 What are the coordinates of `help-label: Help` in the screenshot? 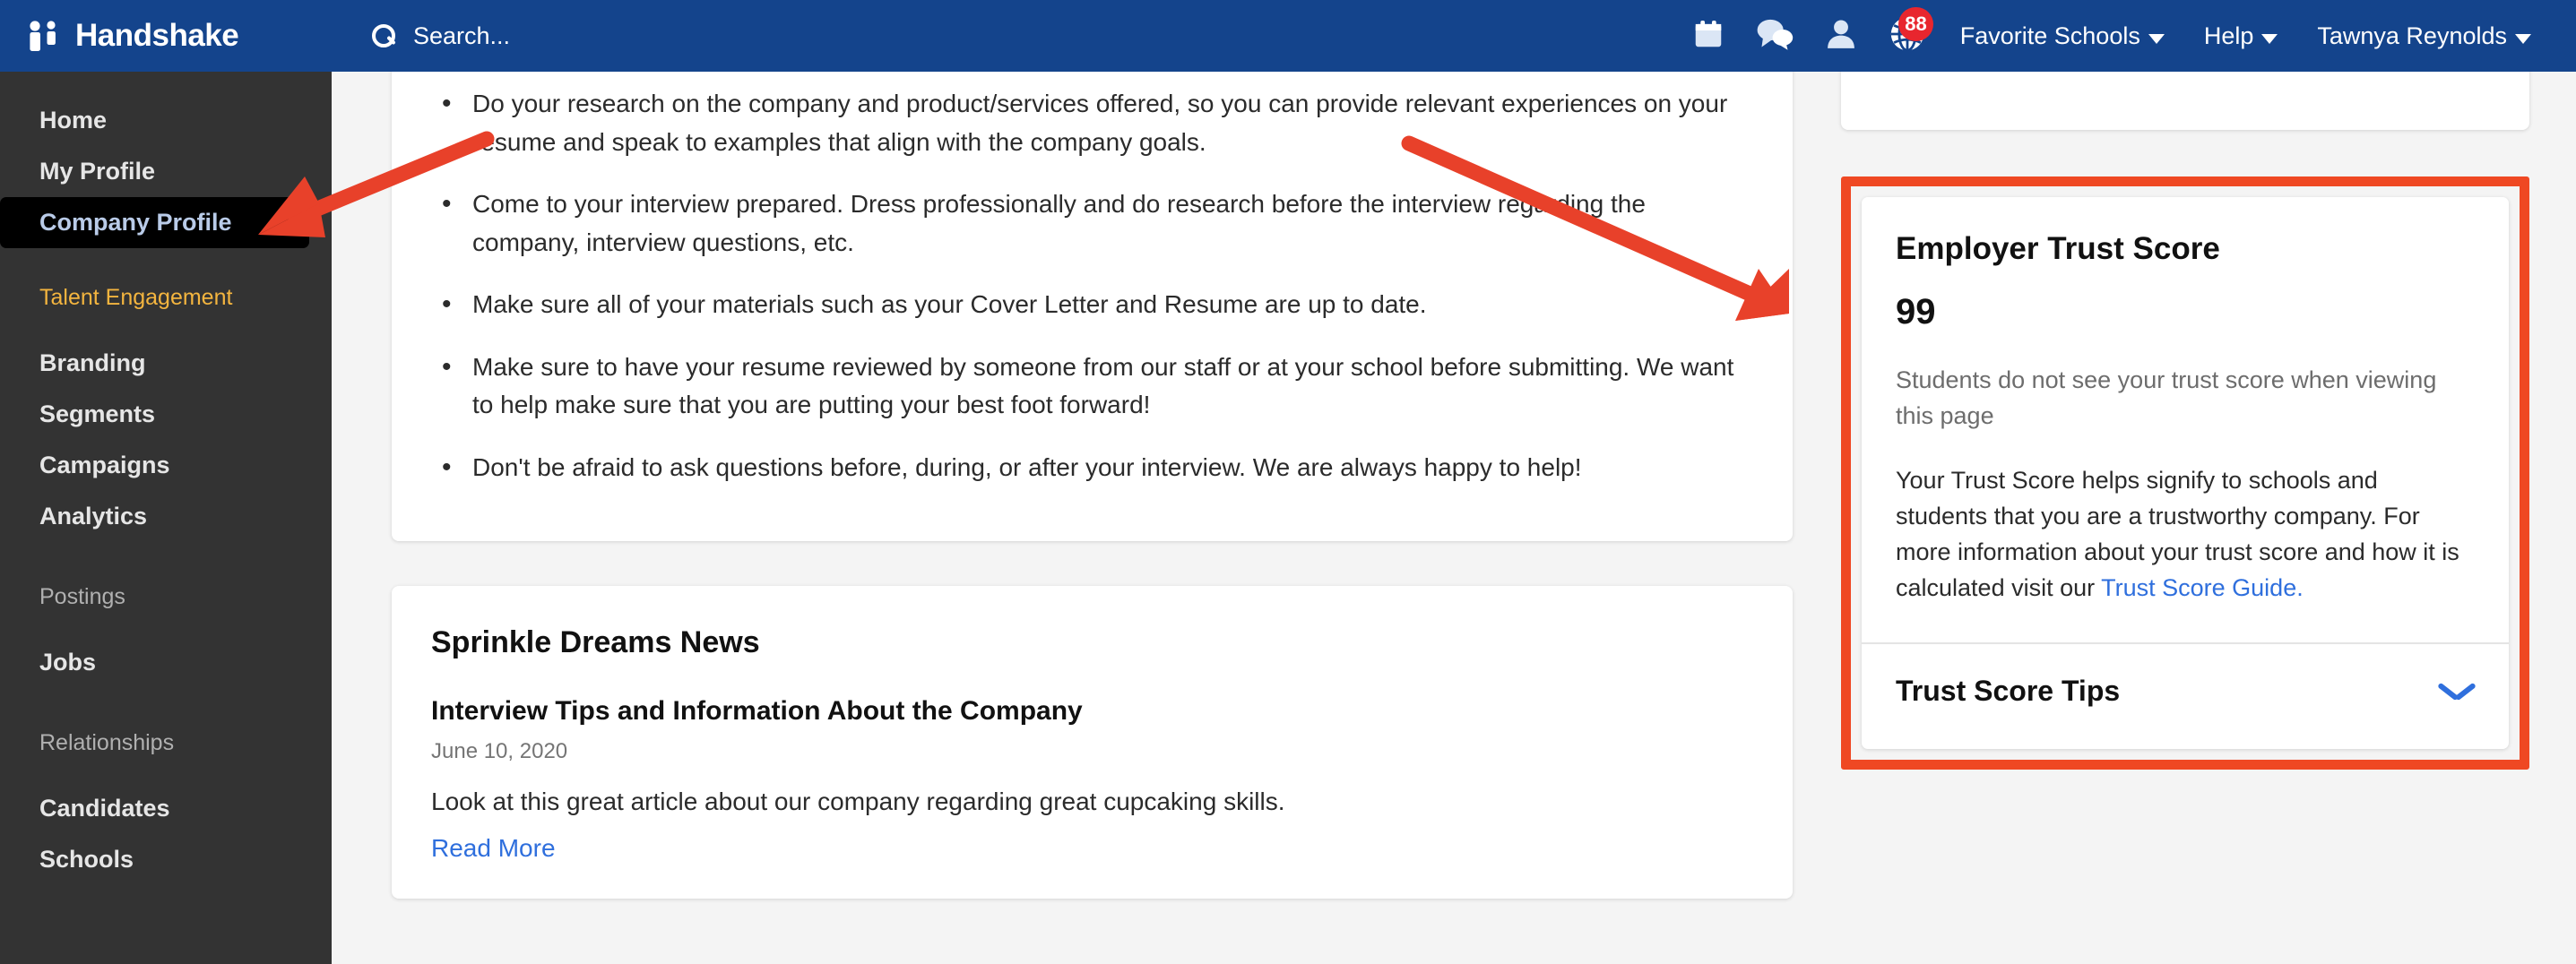 It's located at (2228, 35).